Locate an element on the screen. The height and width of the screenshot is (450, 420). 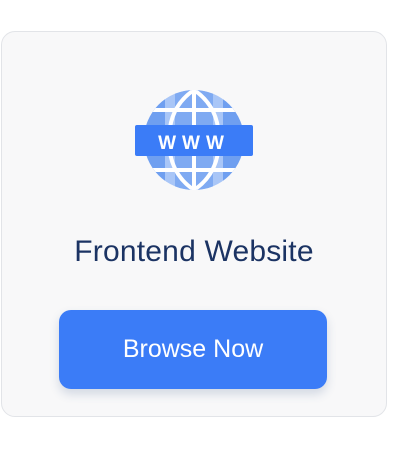
globe-www-icon: WWW is located at coordinates (194, 140).